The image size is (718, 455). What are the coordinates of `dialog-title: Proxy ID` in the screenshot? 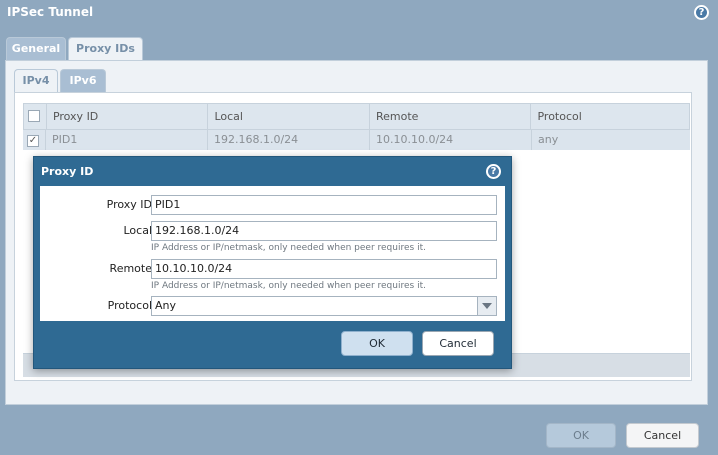 It's located at (67, 171).